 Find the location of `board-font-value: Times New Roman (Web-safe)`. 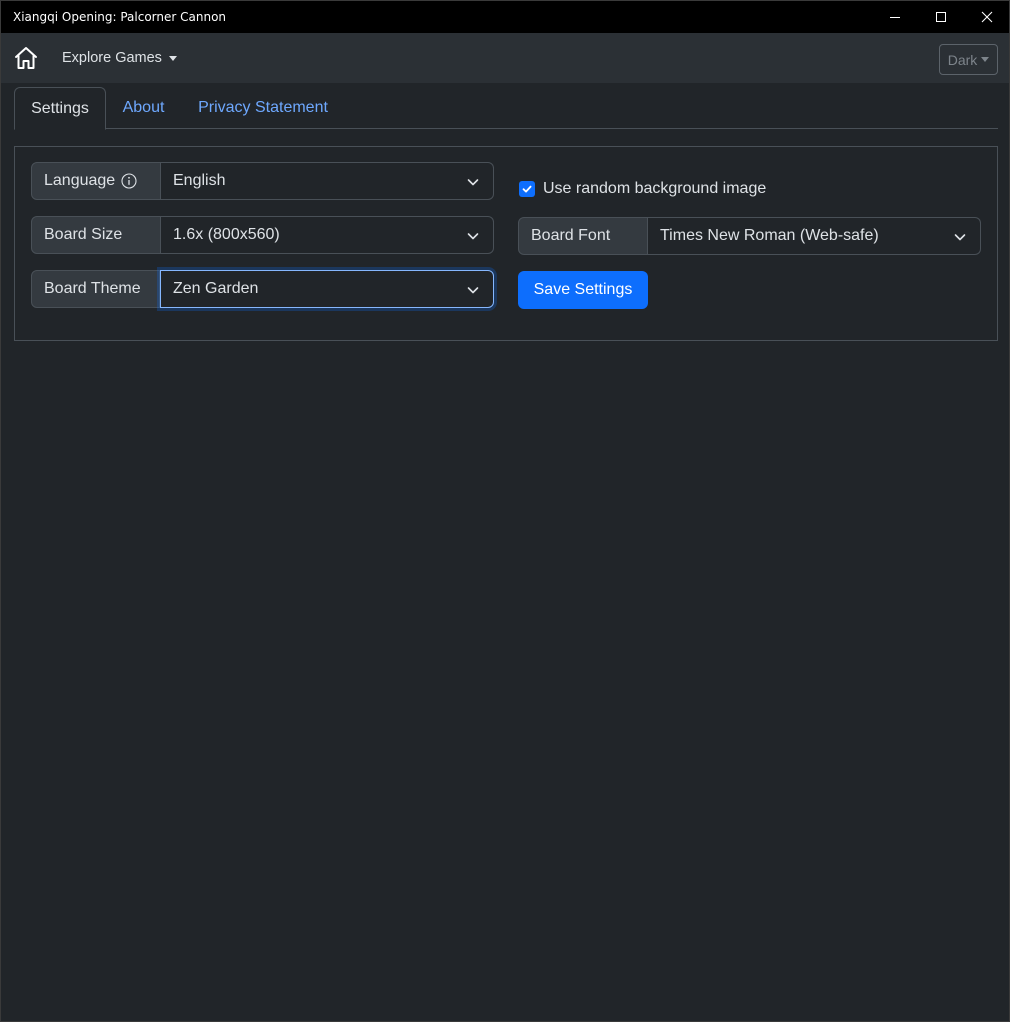

board-font-value: Times New Roman (Web-safe) is located at coordinates (769, 235).